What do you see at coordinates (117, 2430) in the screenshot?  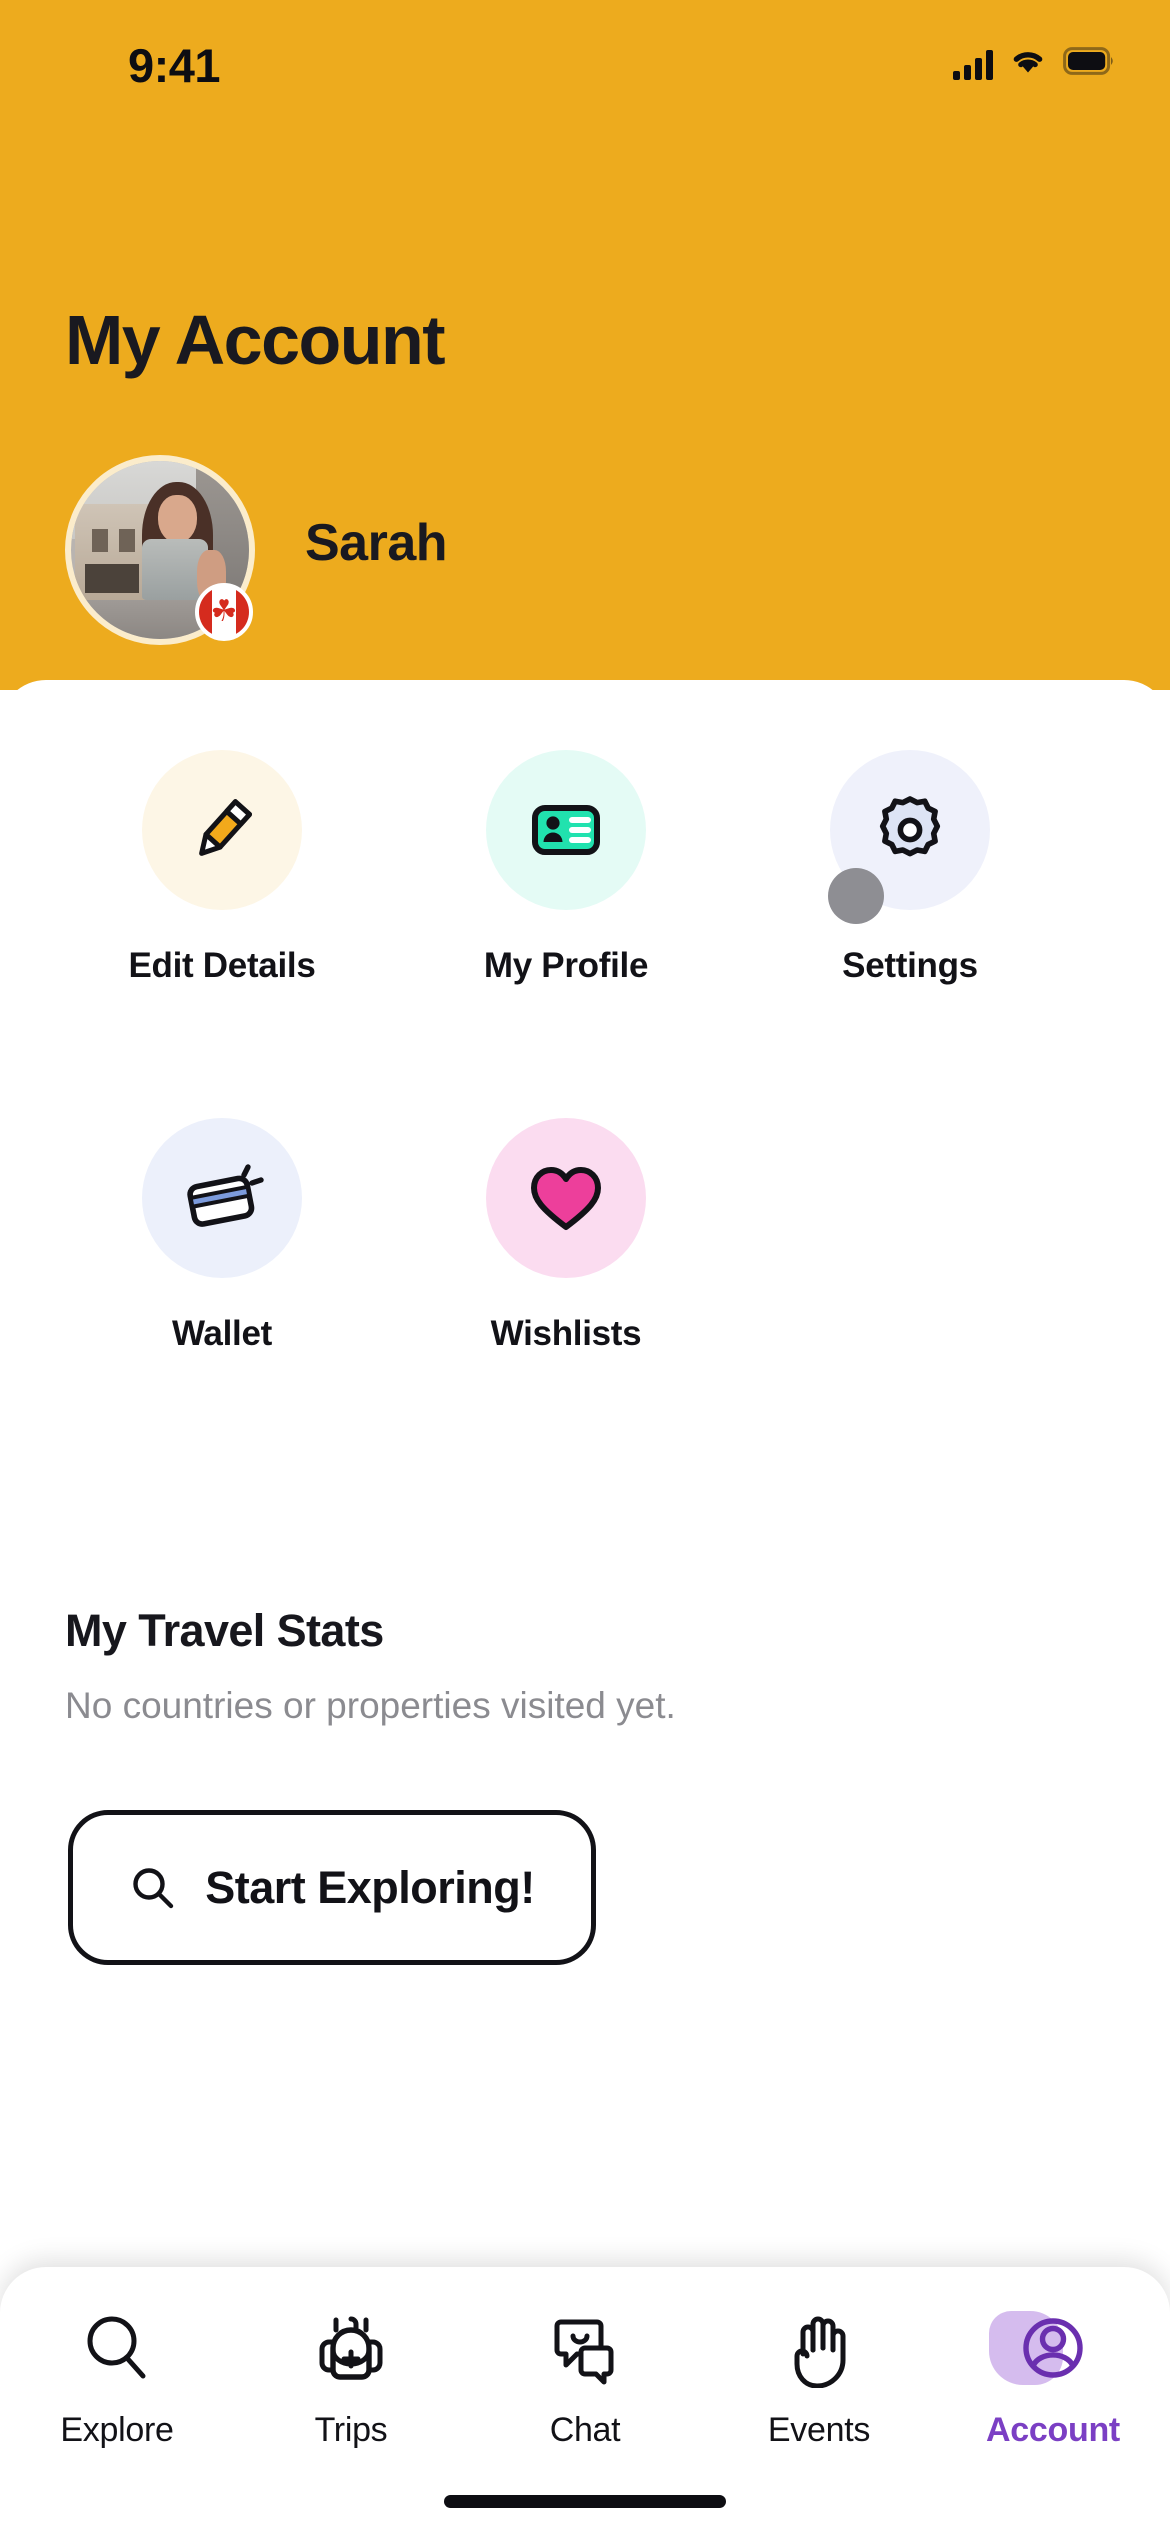 I see `tab-label: Explore` at bounding box center [117, 2430].